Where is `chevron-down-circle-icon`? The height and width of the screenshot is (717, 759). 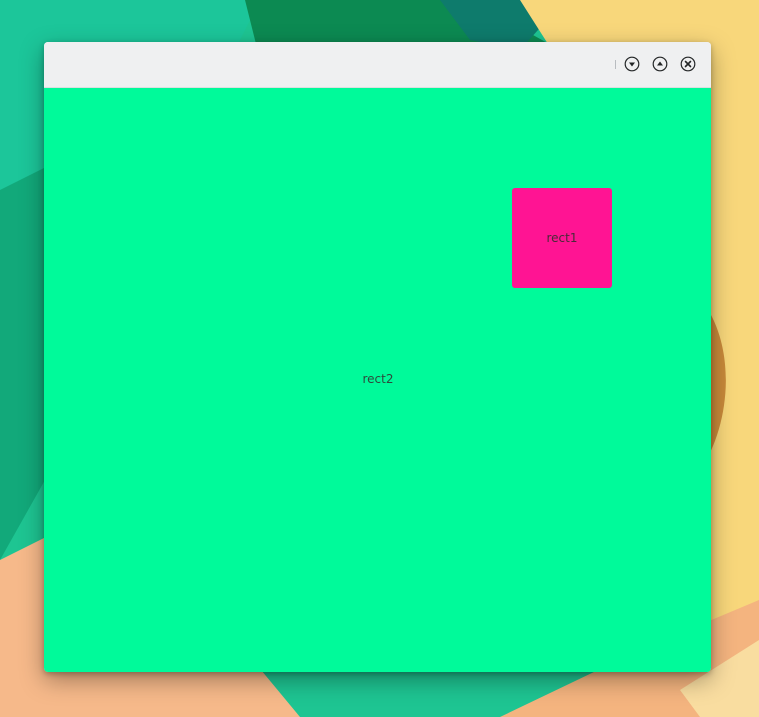
chevron-down-circle-icon is located at coordinates (632, 64).